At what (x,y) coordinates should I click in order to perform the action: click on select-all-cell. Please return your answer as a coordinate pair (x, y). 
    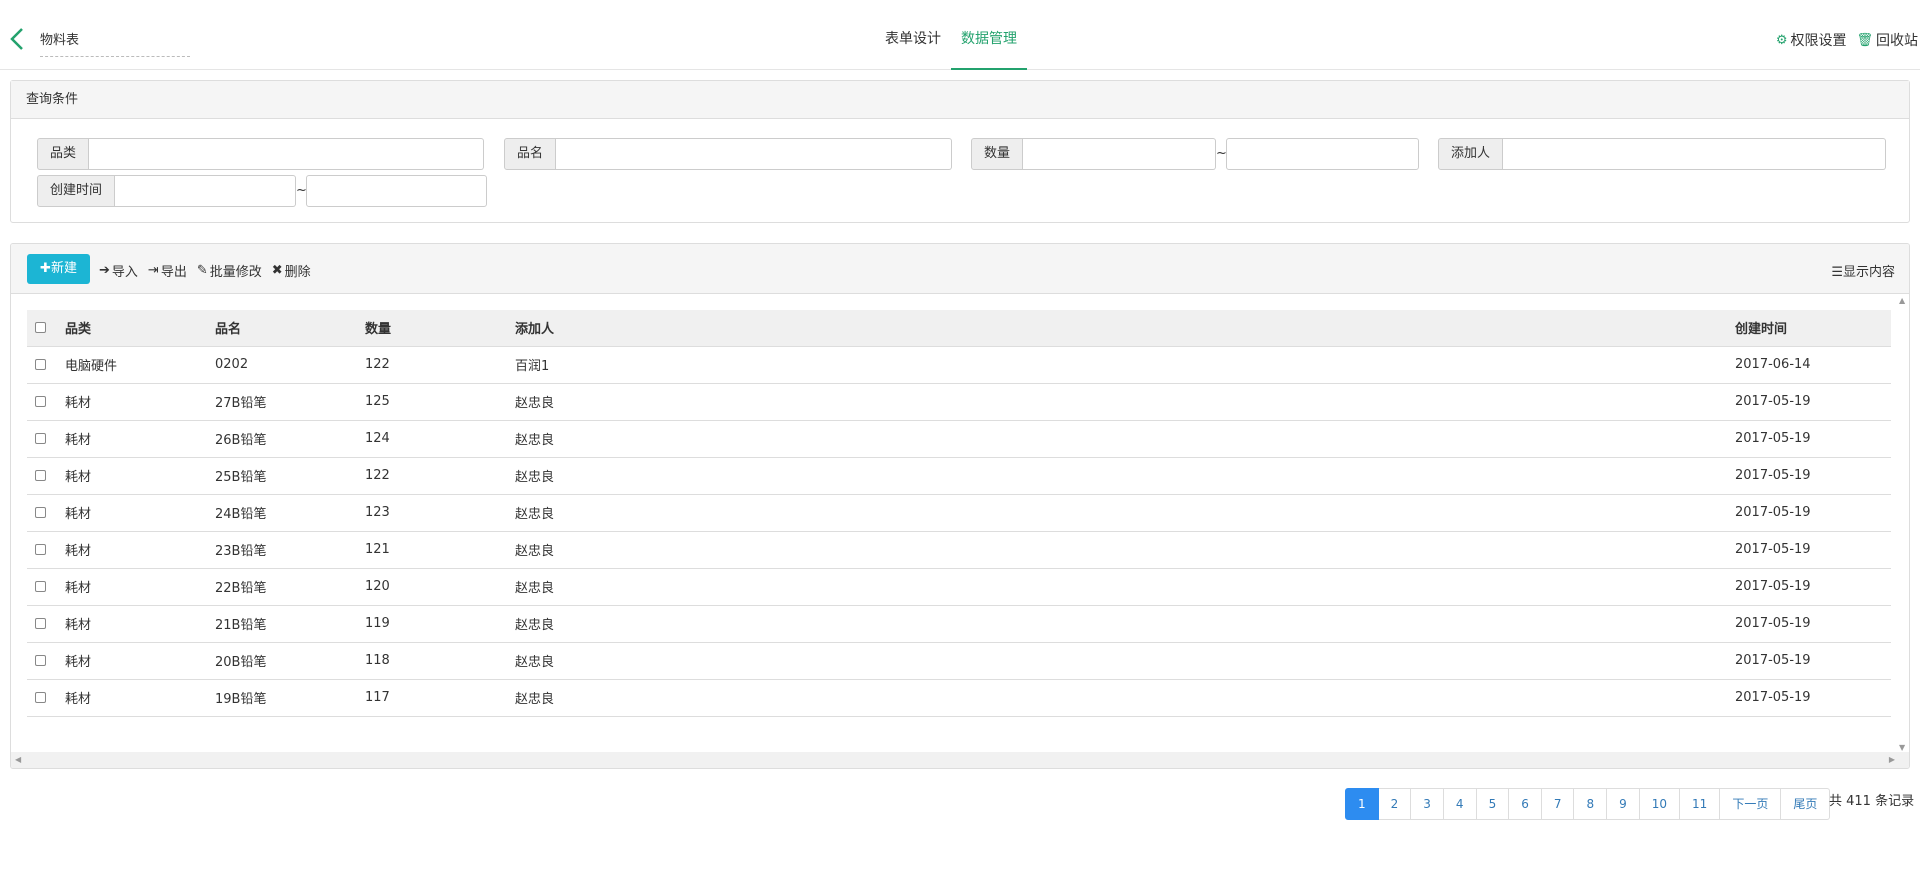
    Looking at the image, I should click on (42, 328).